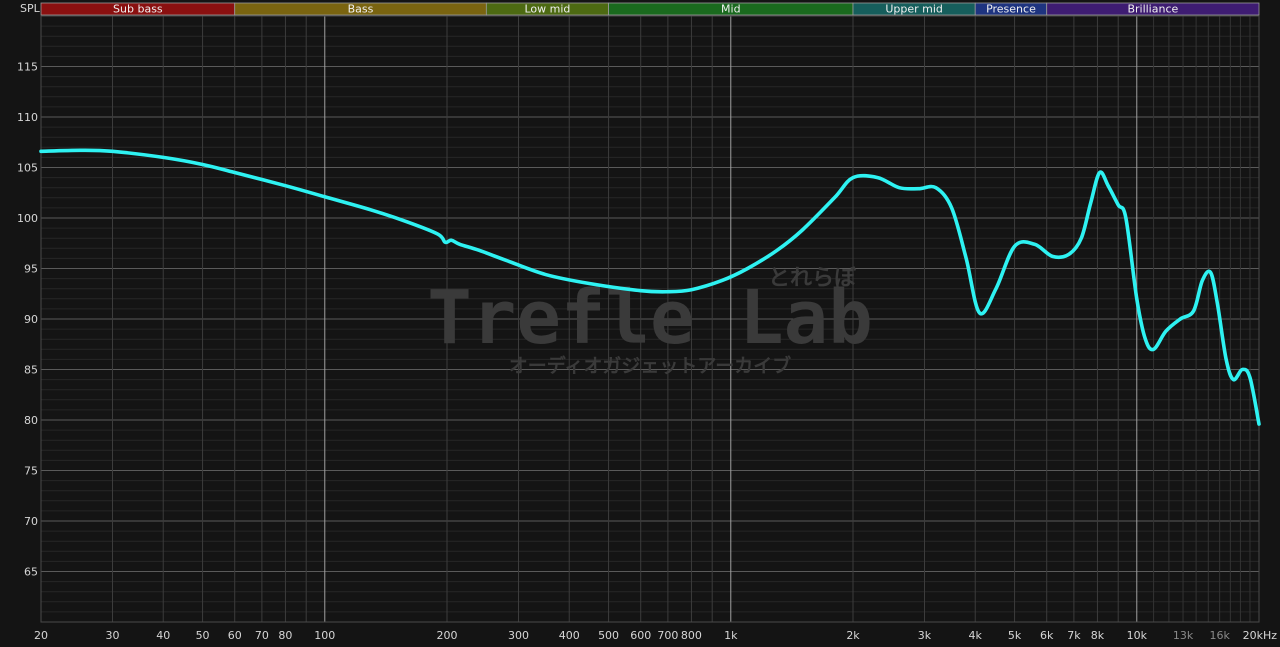 The width and height of the screenshot is (1280, 647). What do you see at coordinates (667, 635) in the screenshot?
I see `x-tick-label: 700` at bounding box center [667, 635].